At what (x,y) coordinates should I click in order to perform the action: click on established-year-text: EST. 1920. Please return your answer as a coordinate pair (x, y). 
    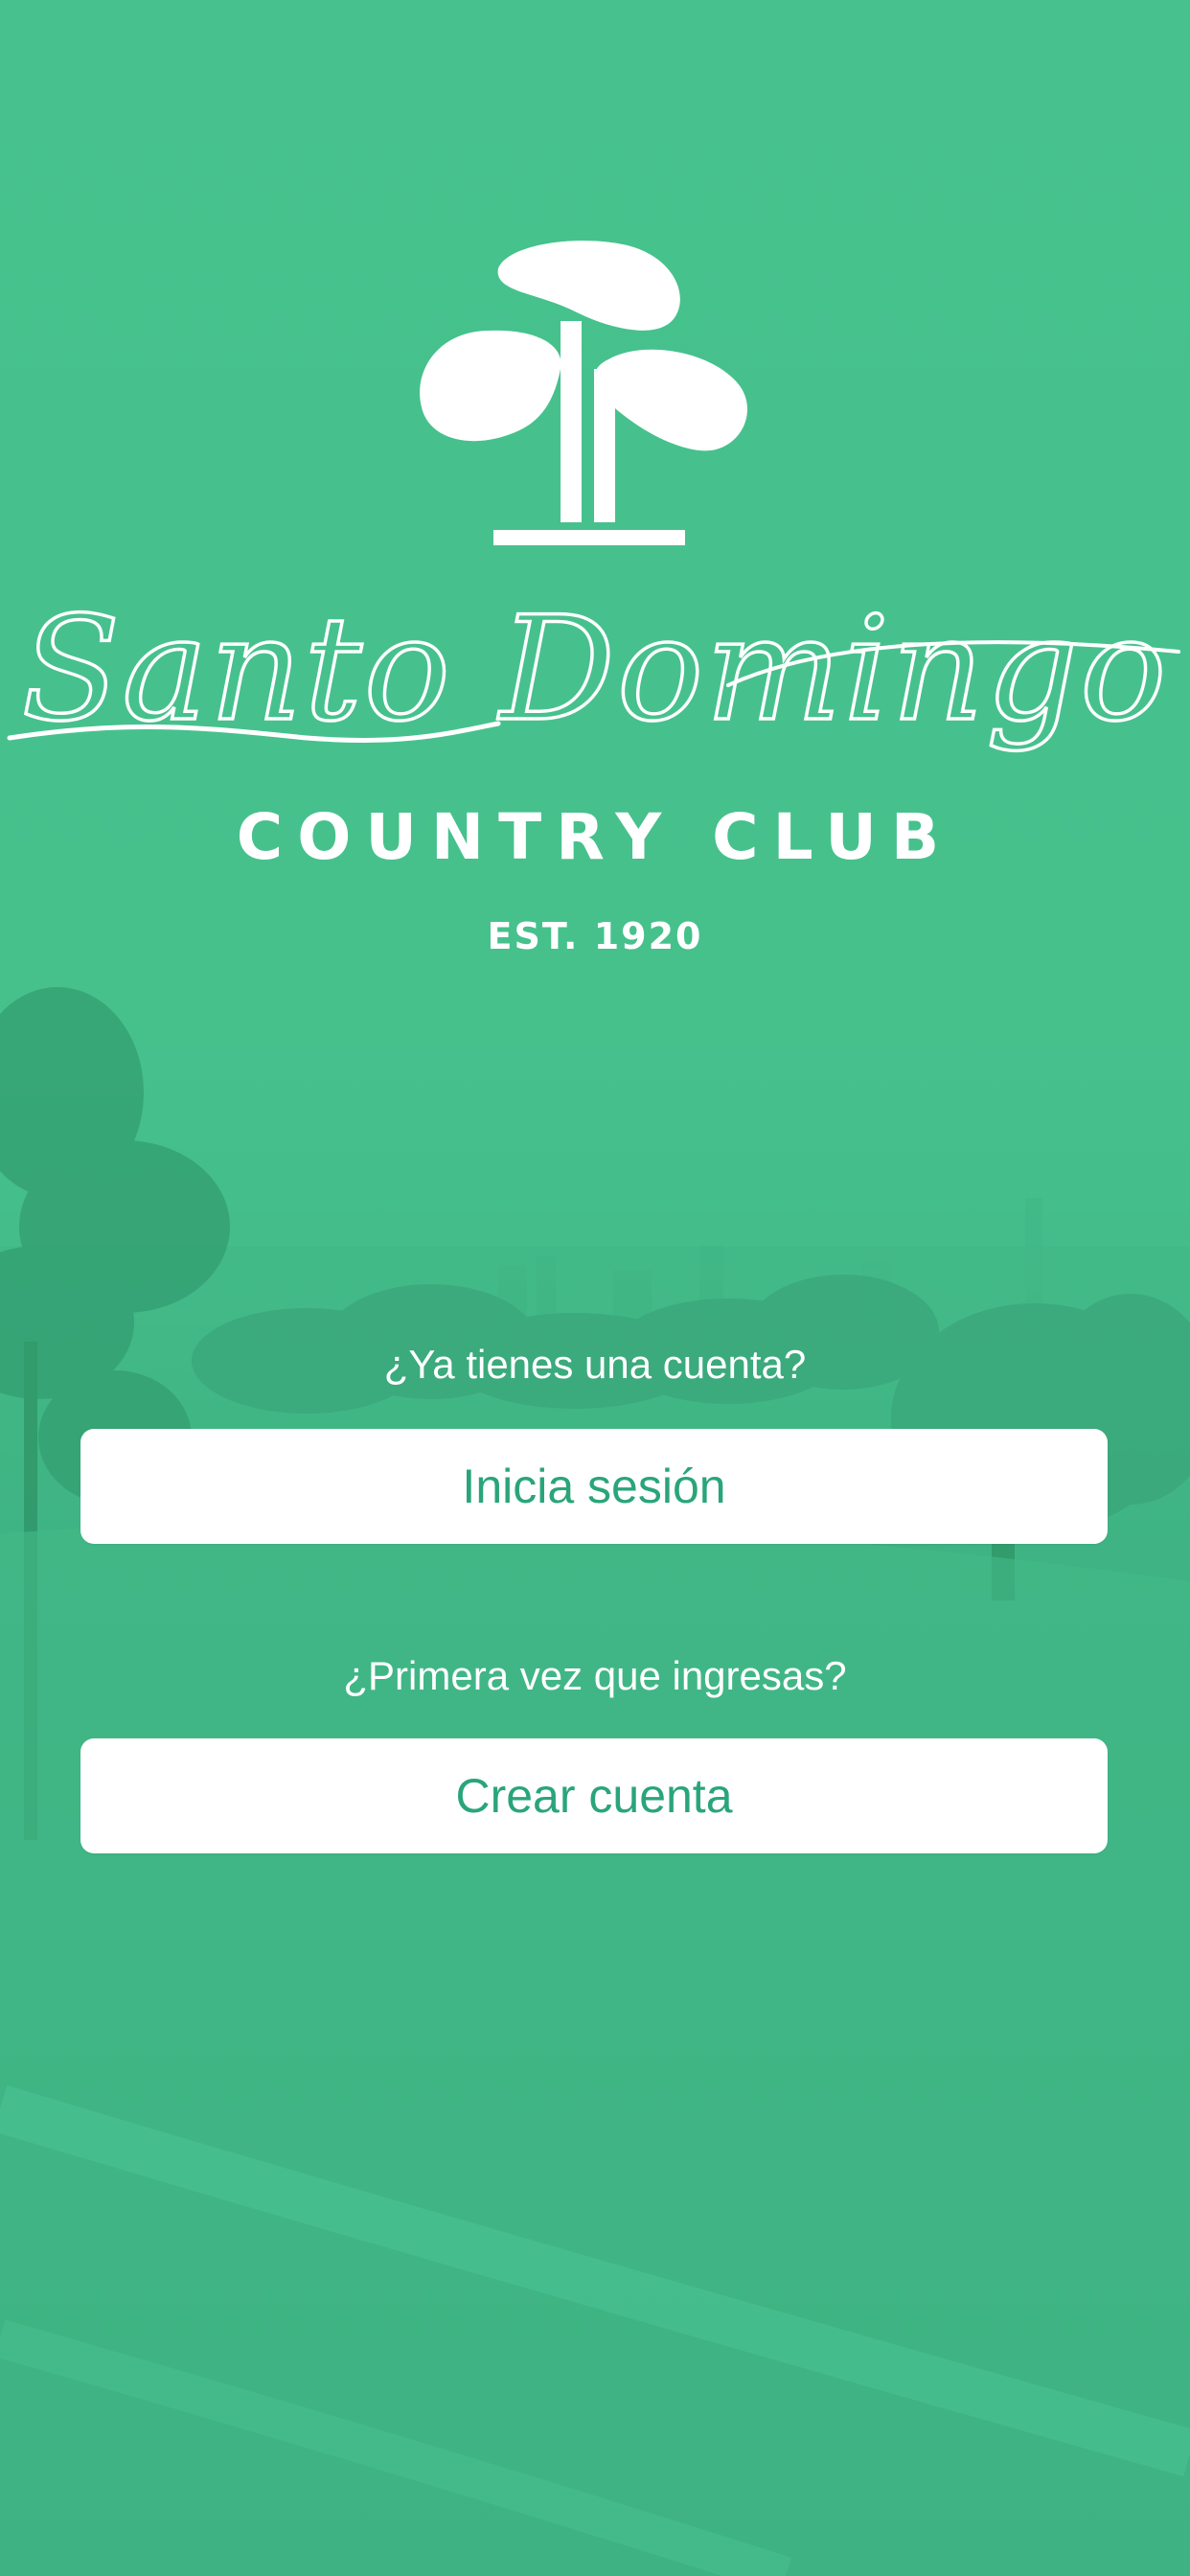
    Looking at the image, I should click on (595, 936).